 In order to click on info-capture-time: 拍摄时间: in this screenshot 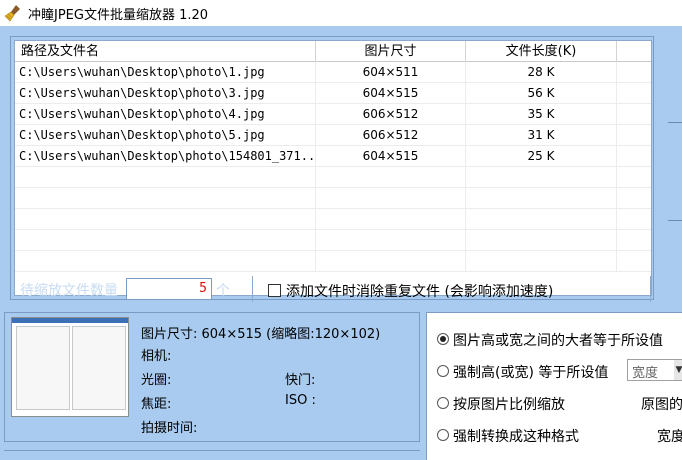, I will do `click(169, 428)`.